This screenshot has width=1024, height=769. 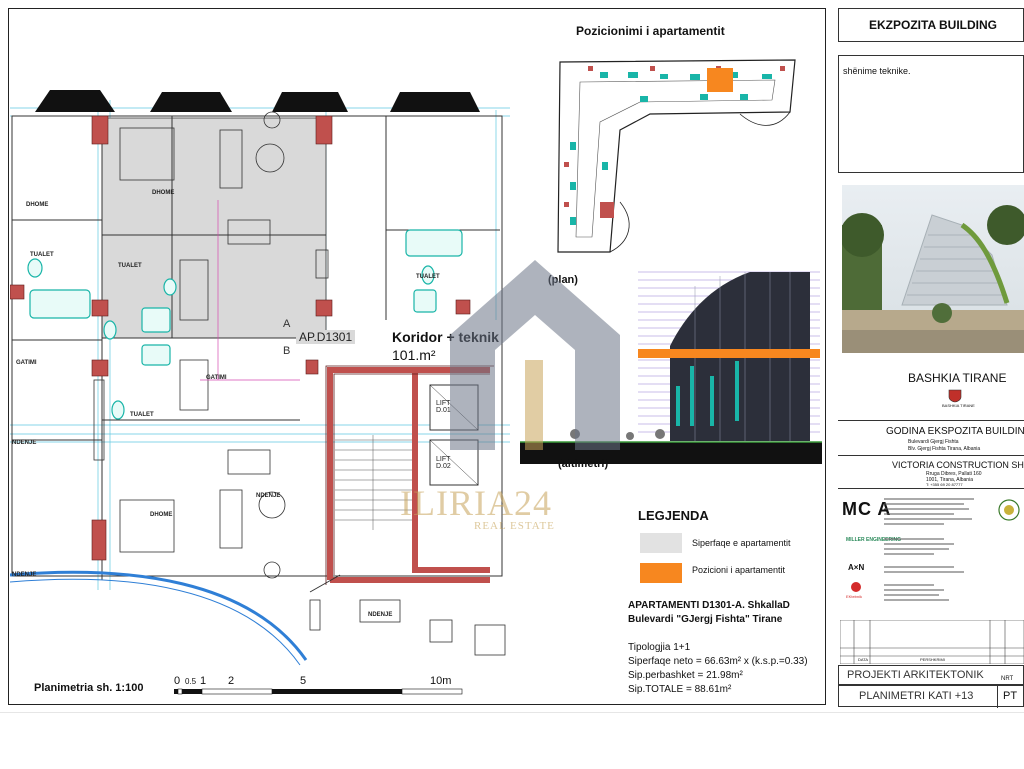 I want to click on drawing-phase: PT, so click(x=1010, y=696).